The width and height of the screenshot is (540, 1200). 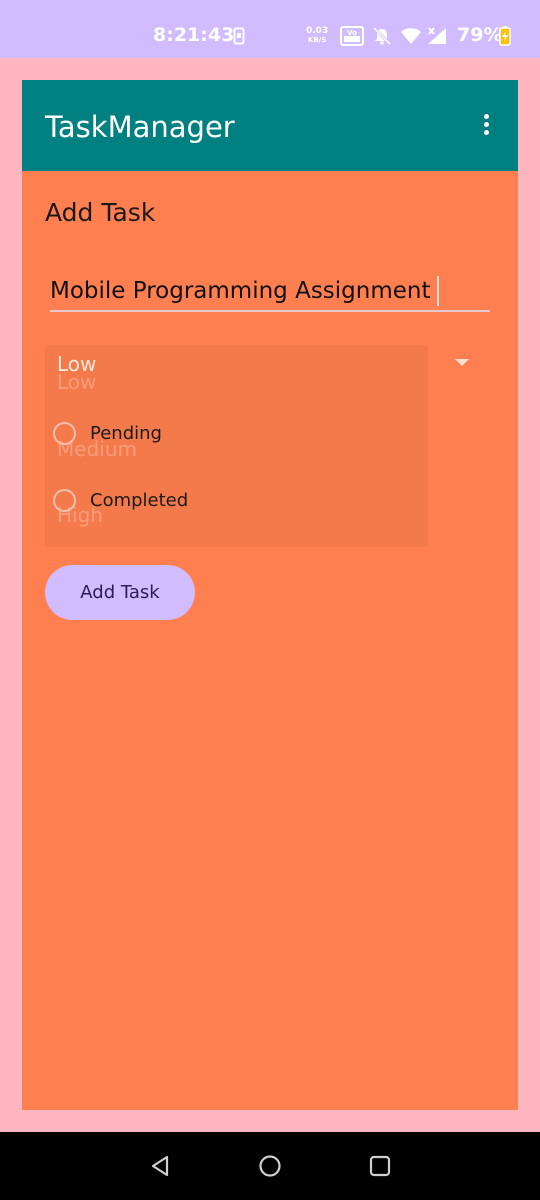 What do you see at coordinates (382, 36) in the screenshot?
I see `mute-notifications-icon` at bounding box center [382, 36].